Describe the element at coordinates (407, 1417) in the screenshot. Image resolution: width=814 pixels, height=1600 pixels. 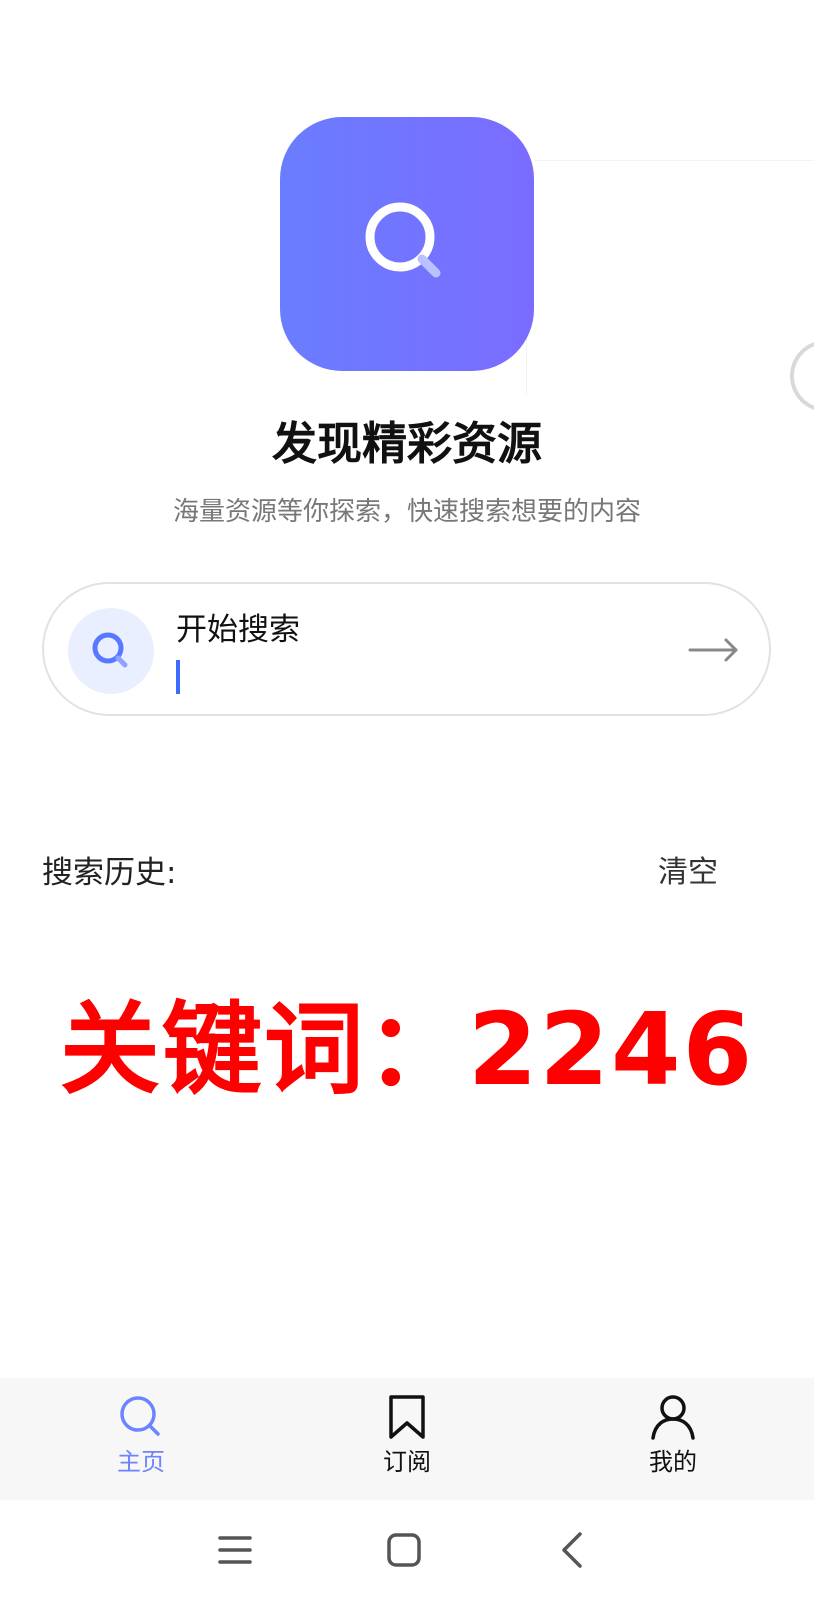
I see `bookmark-icon` at that location.